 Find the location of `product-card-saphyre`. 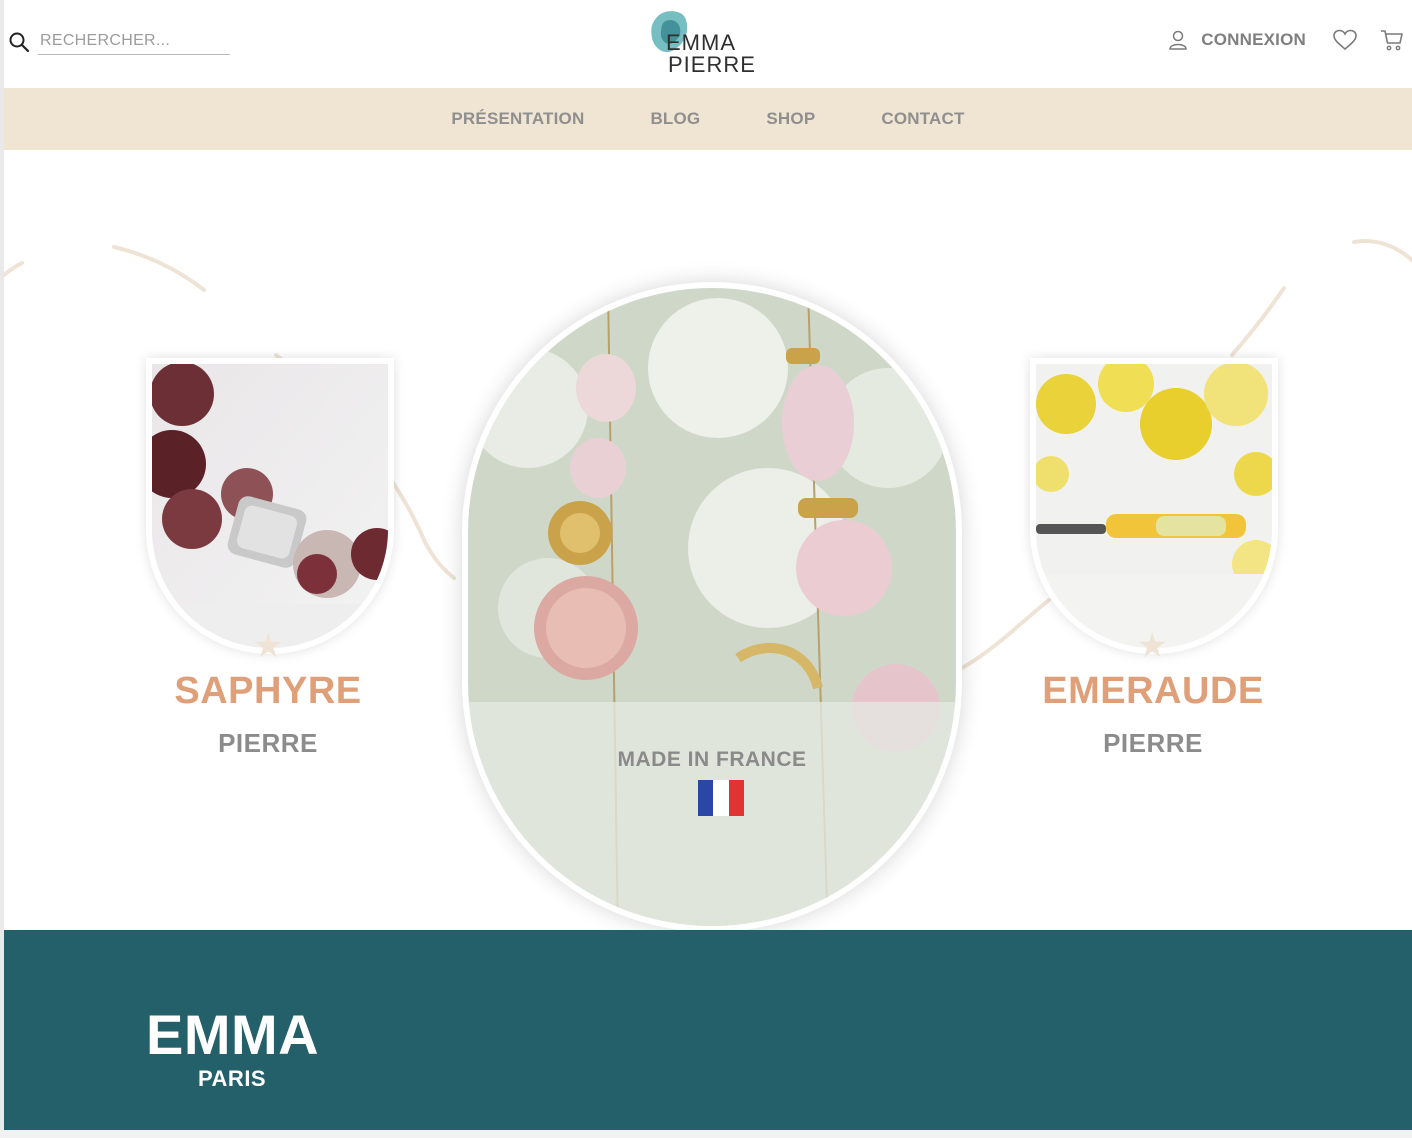

product-card-saphyre is located at coordinates (270, 506).